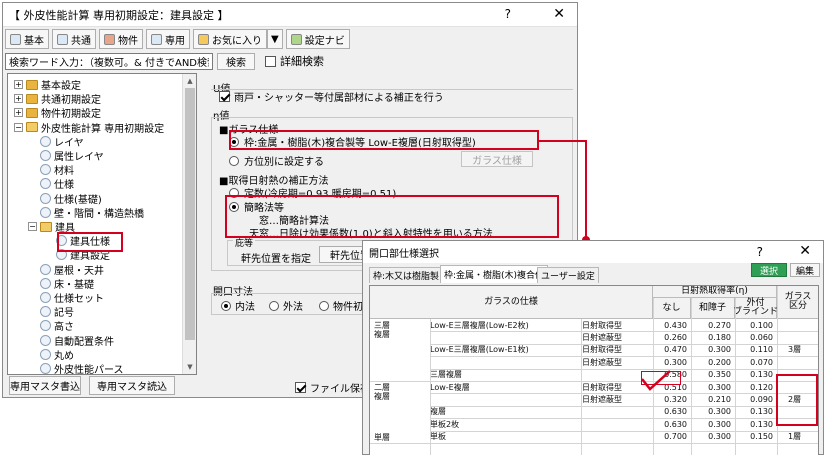 This screenshot has width=824, height=455. Describe the element at coordinates (65, 198) in the screenshot. I see `tree-item: 仕様(基礎)` at that location.